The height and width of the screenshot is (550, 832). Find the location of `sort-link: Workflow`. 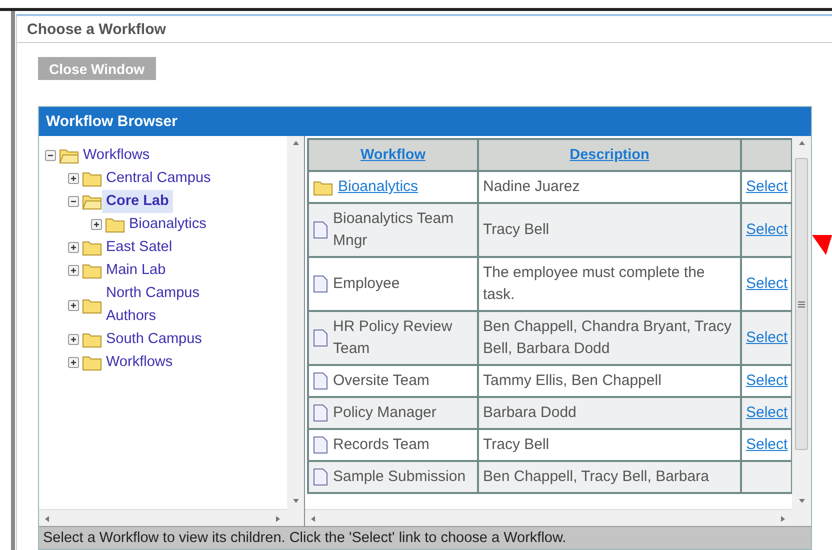

sort-link: Workflow is located at coordinates (393, 155).